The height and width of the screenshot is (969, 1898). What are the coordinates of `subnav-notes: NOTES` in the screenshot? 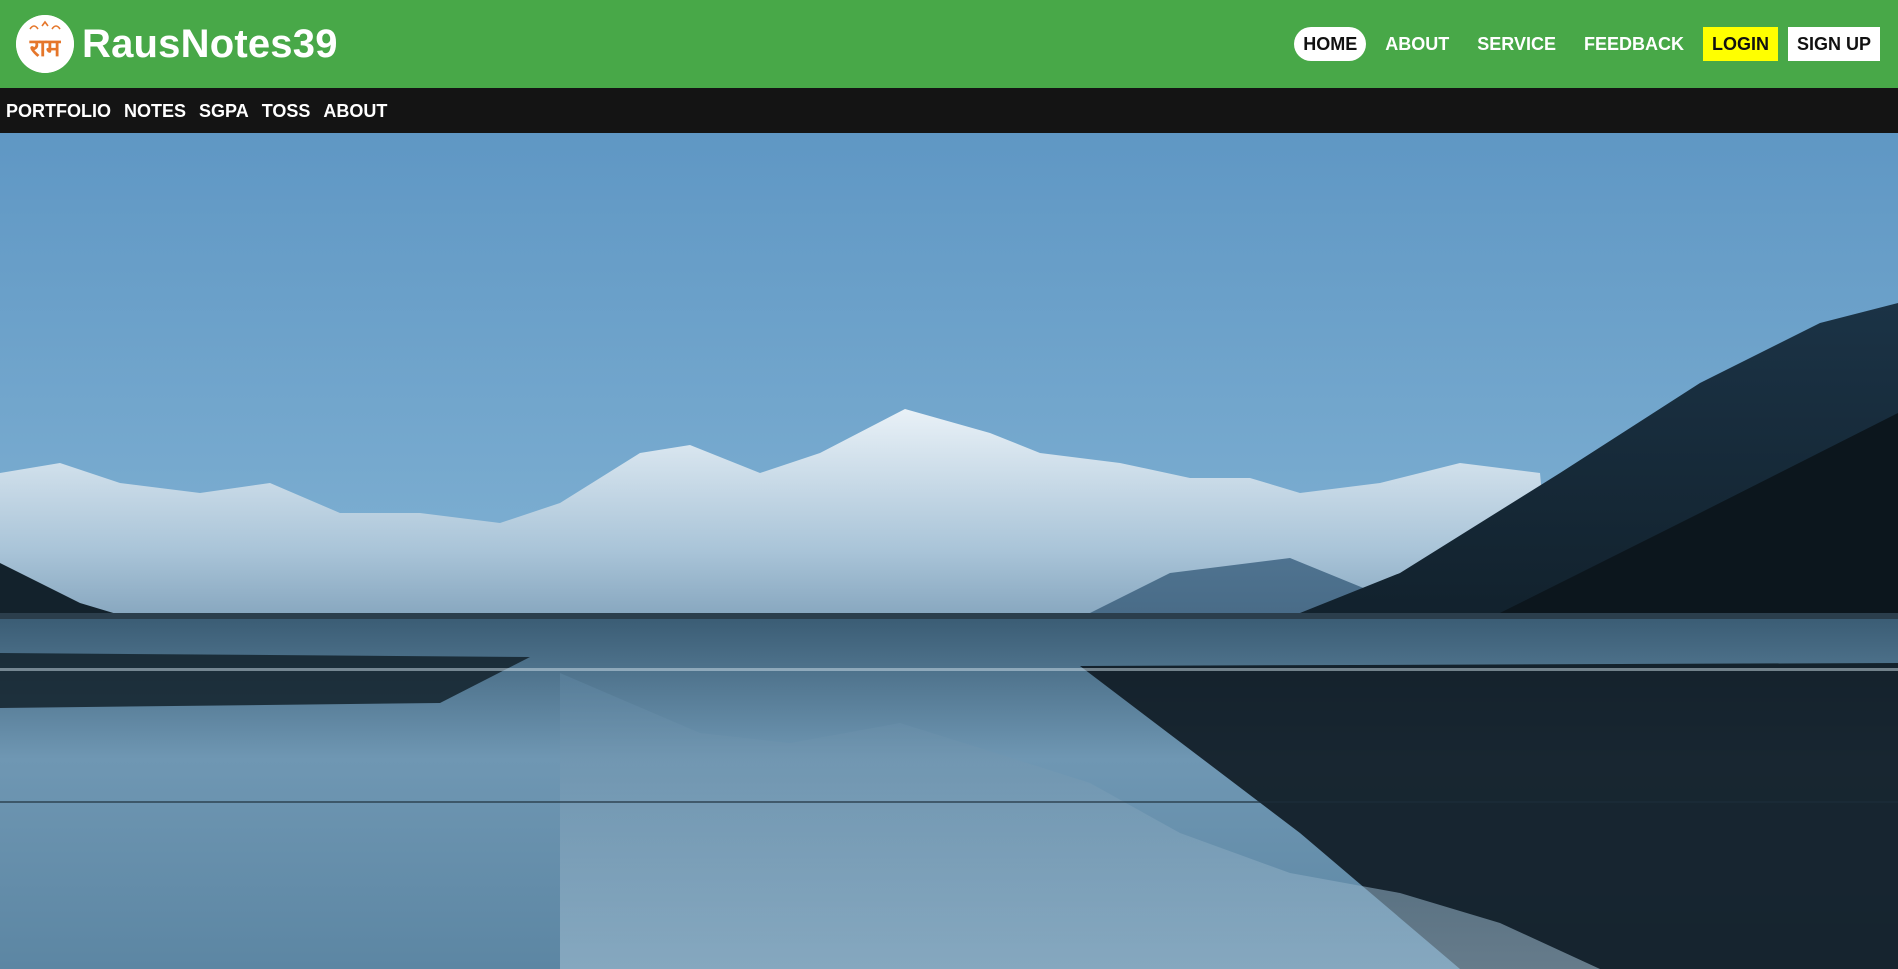 It's located at (155, 111).